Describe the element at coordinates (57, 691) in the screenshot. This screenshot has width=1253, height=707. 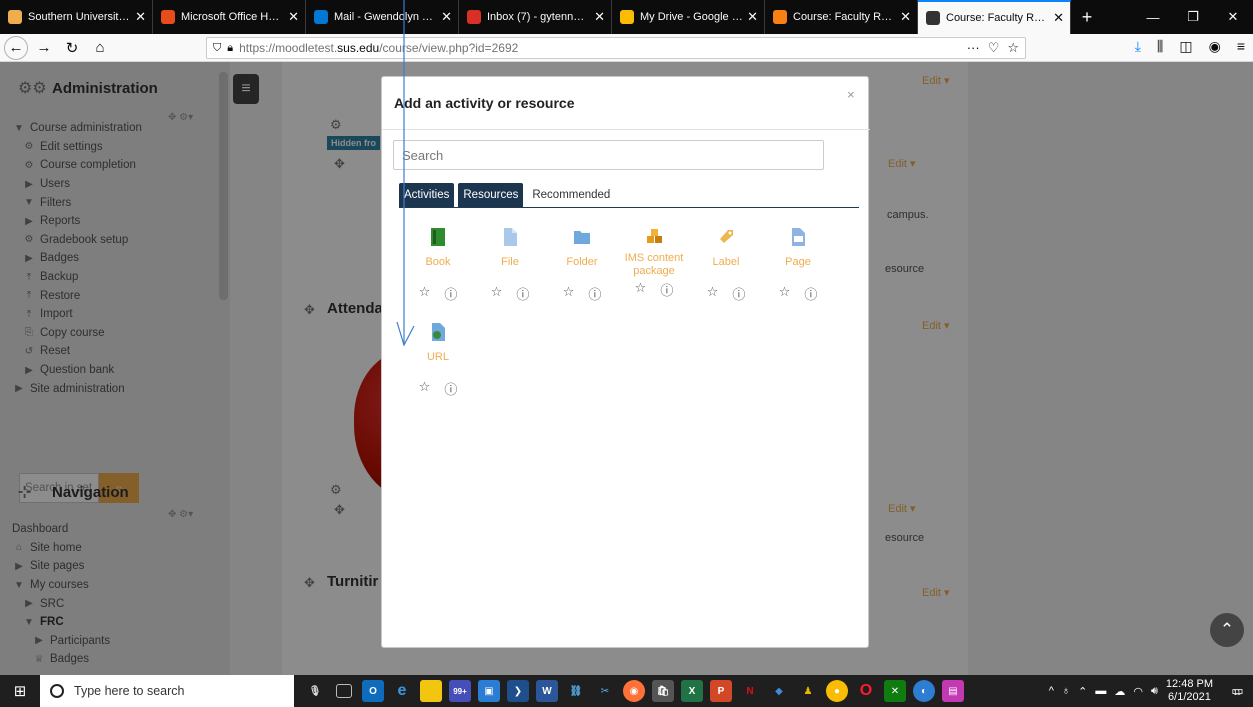
I see `cortana-icon` at that location.